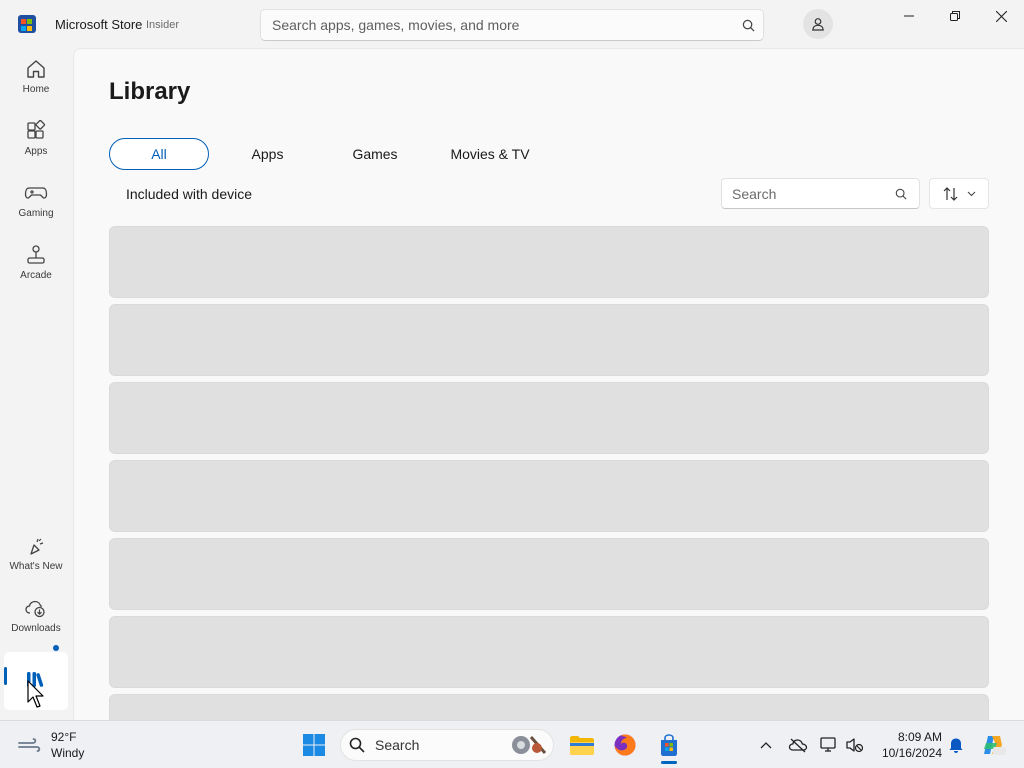 Image resolution: width=1024 pixels, height=768 pixels. What do you see at coordinates (159, 154) in the screenshot?
I see `filter-all: All` at bounding box center [159, 154].